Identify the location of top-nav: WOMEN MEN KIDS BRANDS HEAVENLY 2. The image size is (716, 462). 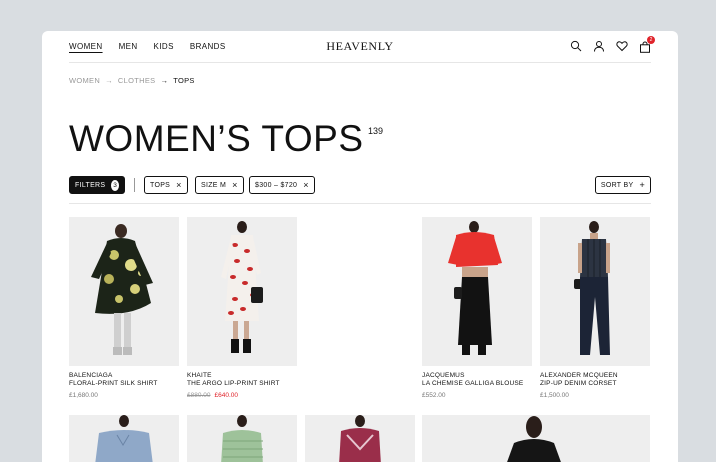
(362, 47).